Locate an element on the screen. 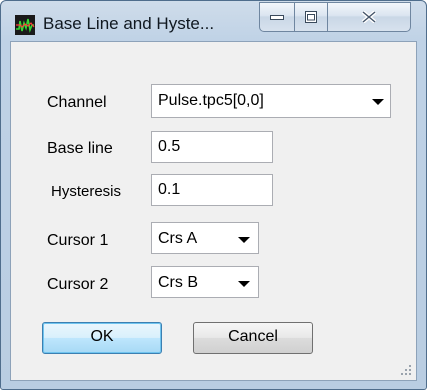 The height and width of the screenshot is (390, 427). hysteresis-label: Hysteresis is located at coordinates (86, 191).